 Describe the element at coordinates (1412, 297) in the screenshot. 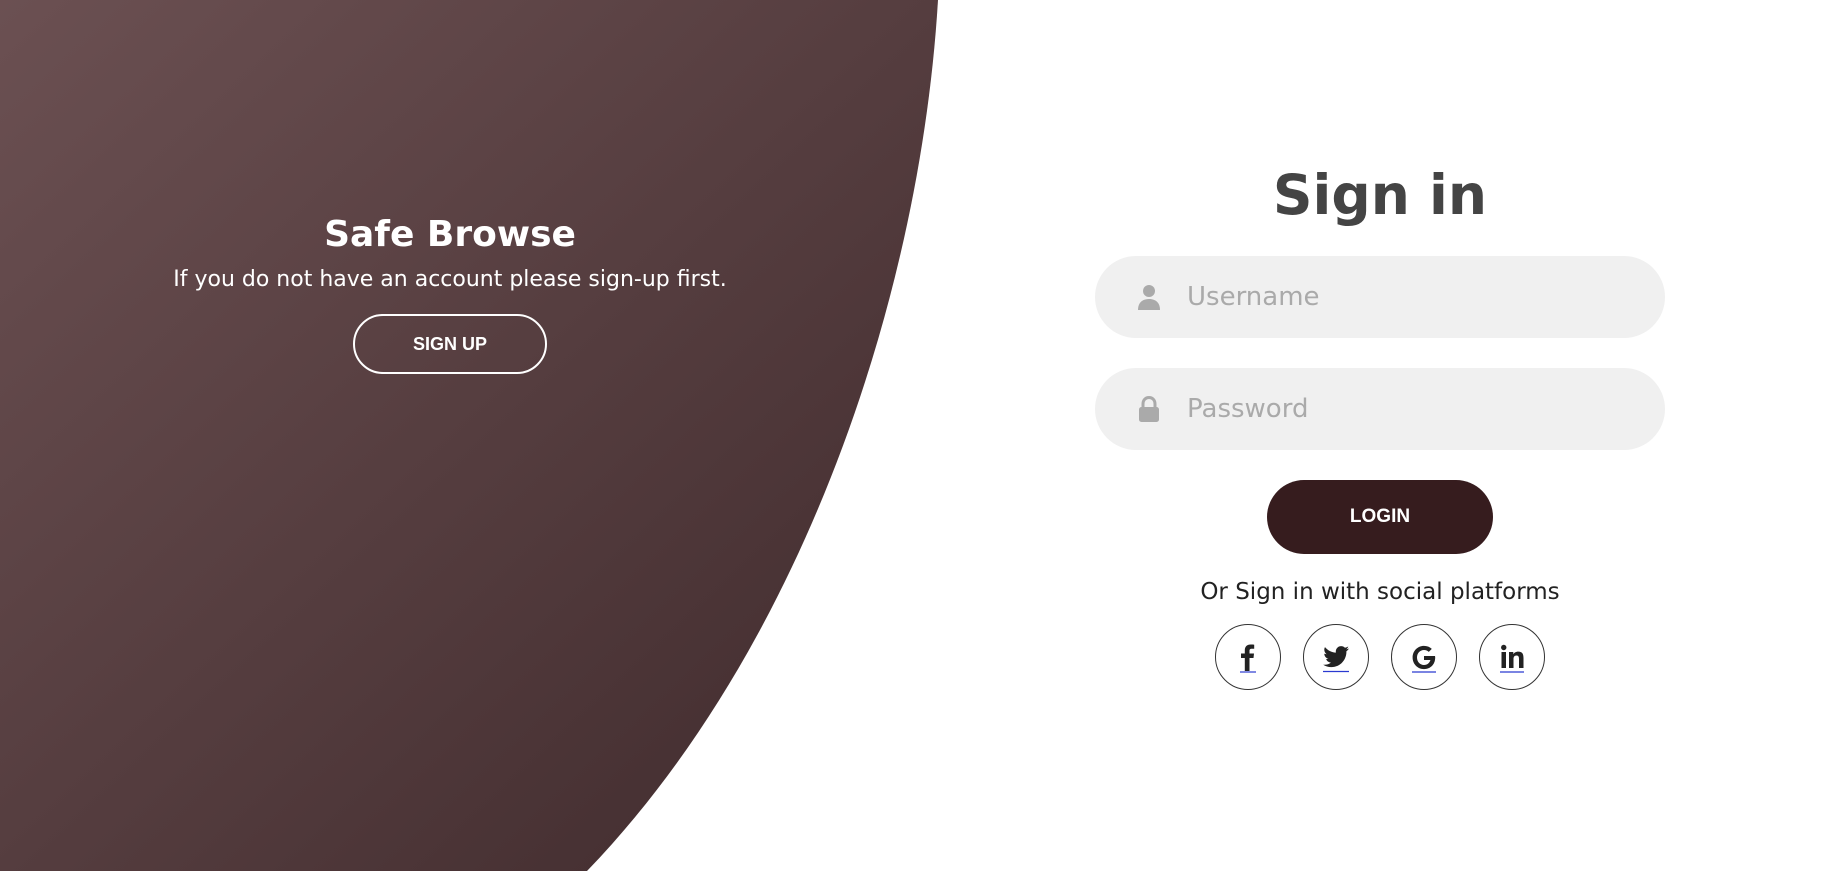

I see `username-input` at that location.